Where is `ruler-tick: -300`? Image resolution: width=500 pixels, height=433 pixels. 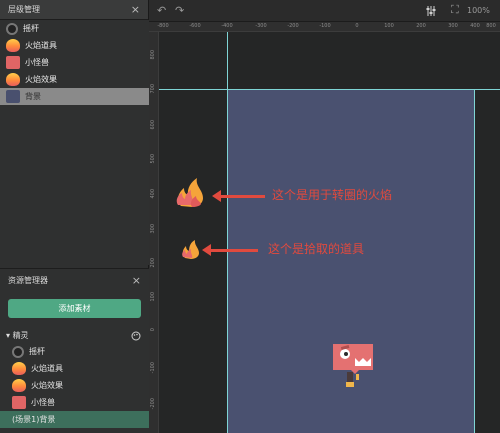 ruler-tick: -300 is located at coordinates (261, 26).